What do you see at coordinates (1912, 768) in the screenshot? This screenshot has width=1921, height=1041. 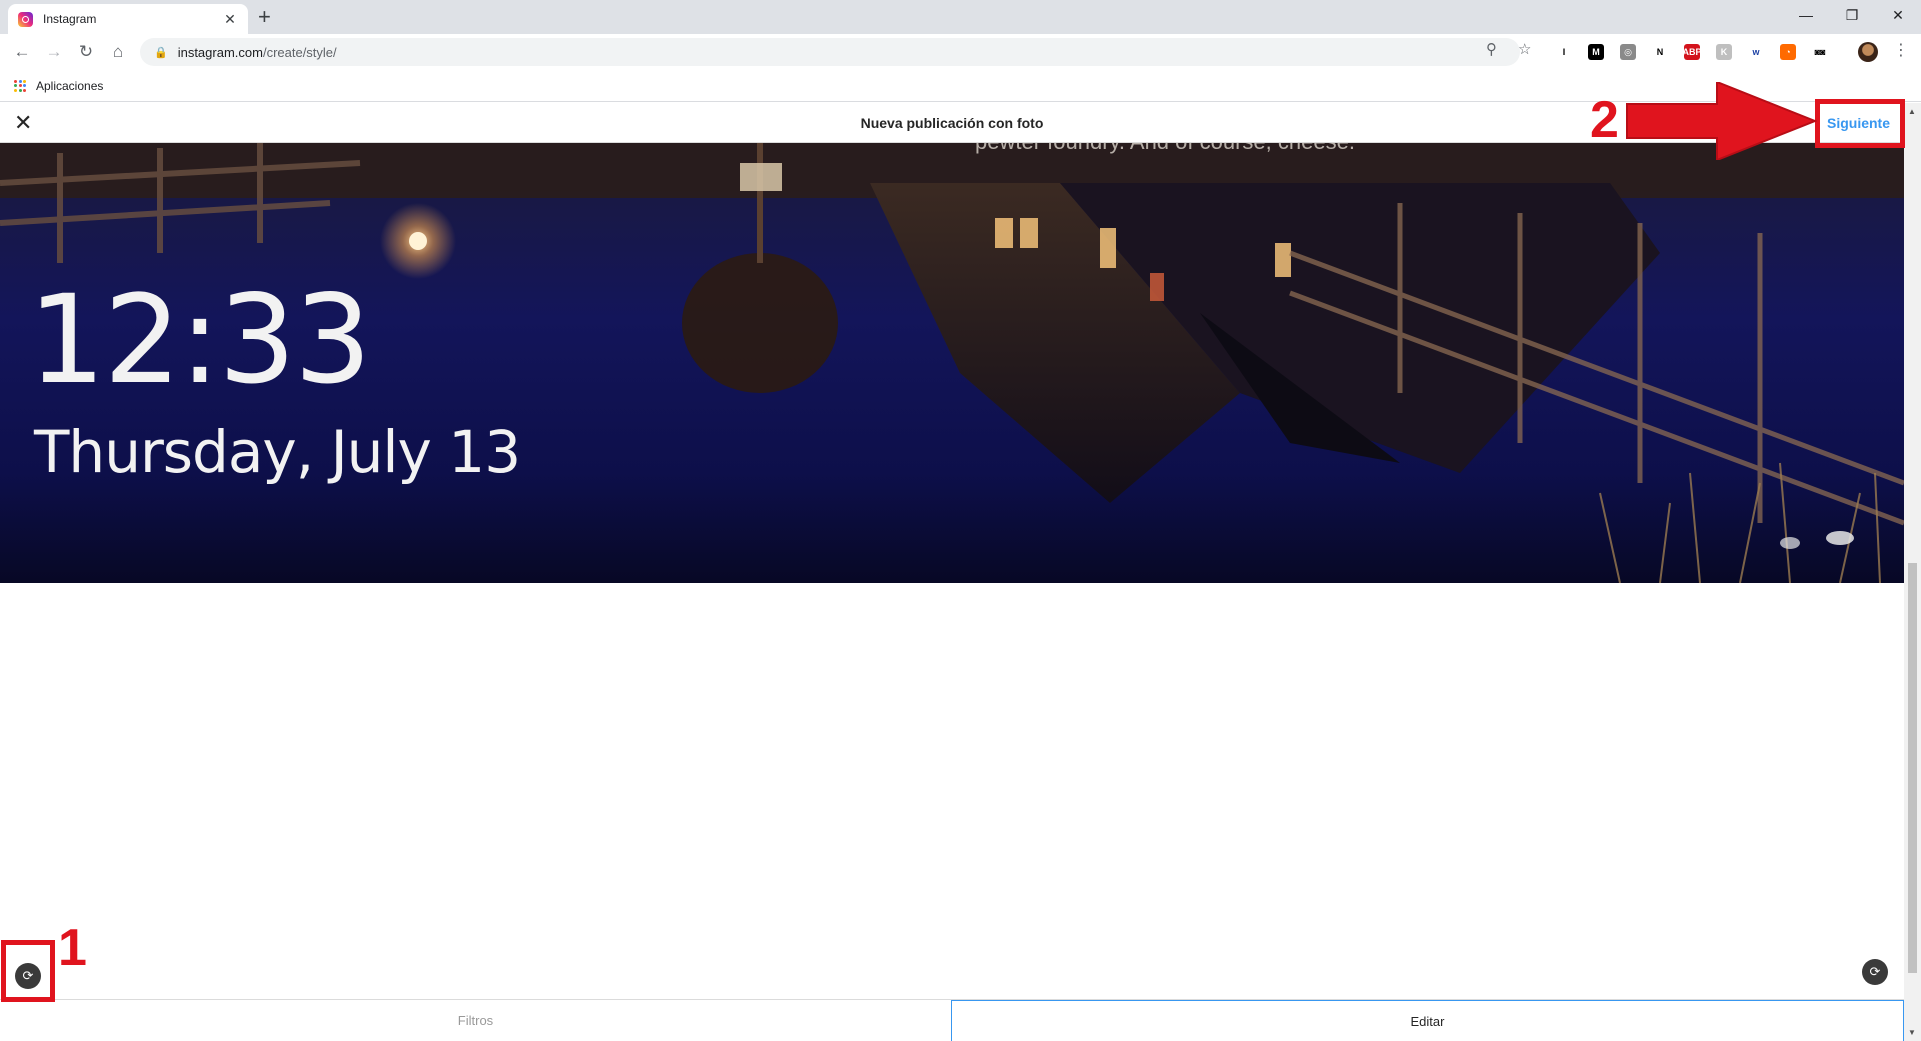 I see `scroll-thumb` at bounding box center [1912, 768].